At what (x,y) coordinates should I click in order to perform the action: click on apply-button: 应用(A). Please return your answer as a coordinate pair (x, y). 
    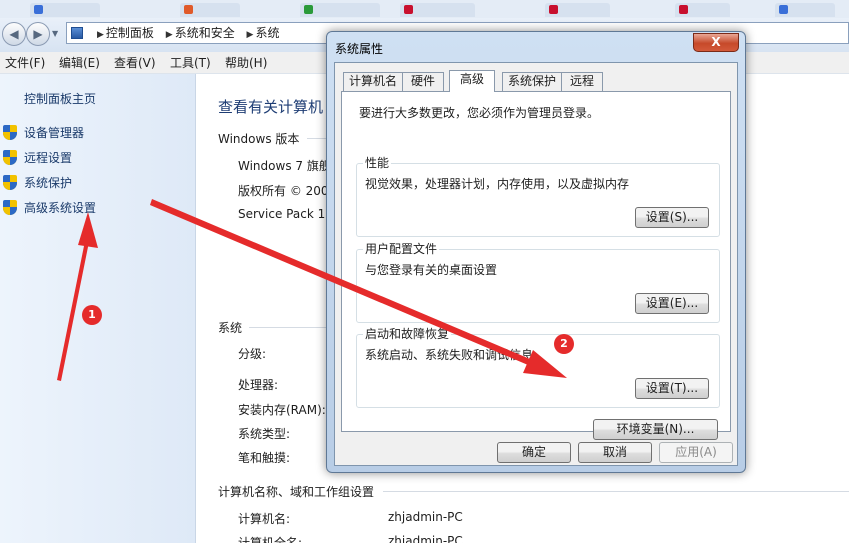
    Looking at the image, I should click on (696, 452).